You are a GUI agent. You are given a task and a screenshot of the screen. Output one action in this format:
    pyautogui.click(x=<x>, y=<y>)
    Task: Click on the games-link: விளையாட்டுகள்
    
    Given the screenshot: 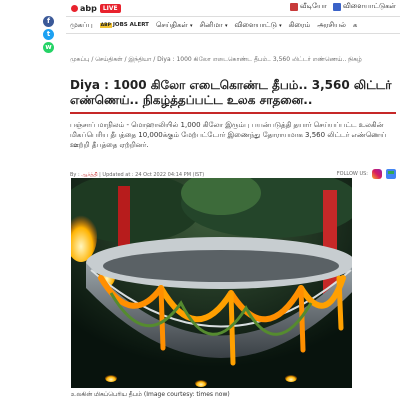 What is the action you would take?
    pyautogui.click(x=364, y=6)
    